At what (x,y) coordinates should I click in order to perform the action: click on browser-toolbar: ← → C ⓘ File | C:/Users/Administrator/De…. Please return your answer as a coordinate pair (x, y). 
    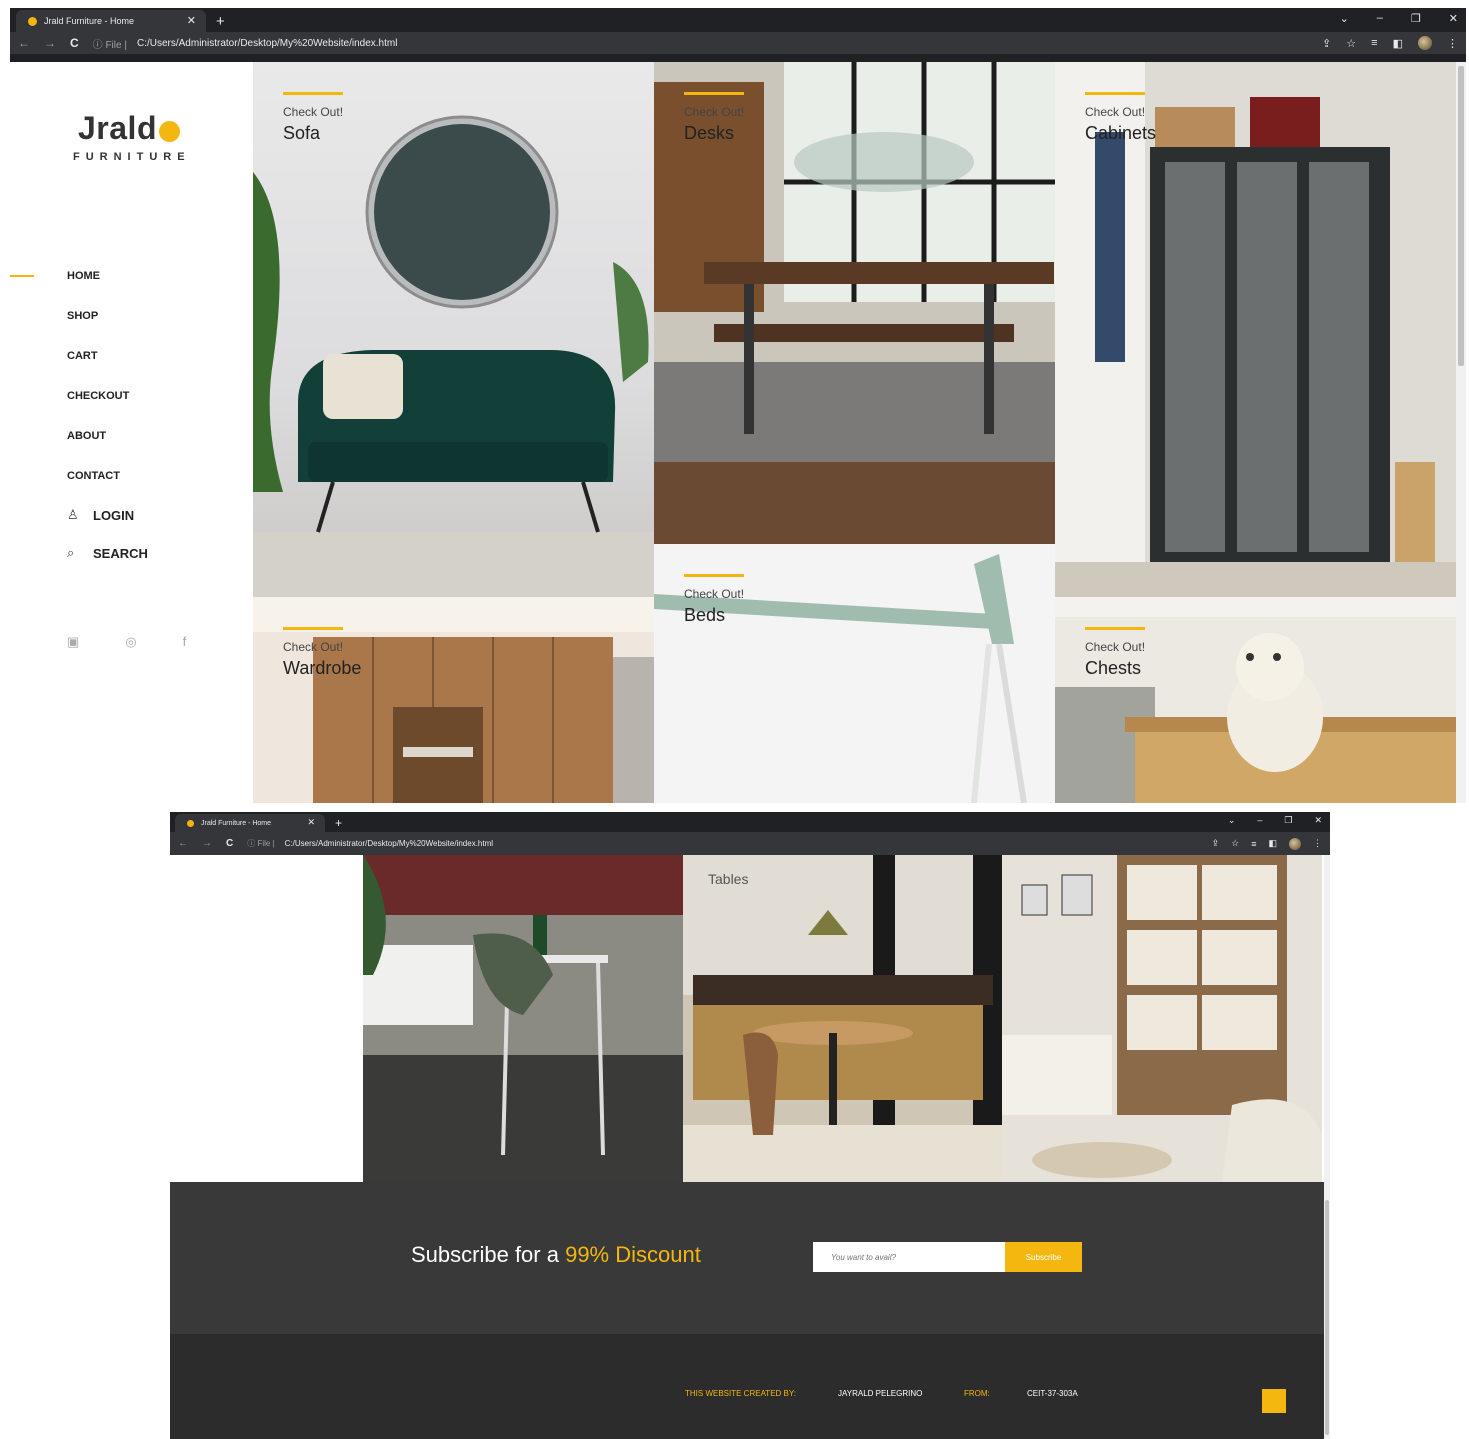
    Looking at the image, I should click on (750, 843).